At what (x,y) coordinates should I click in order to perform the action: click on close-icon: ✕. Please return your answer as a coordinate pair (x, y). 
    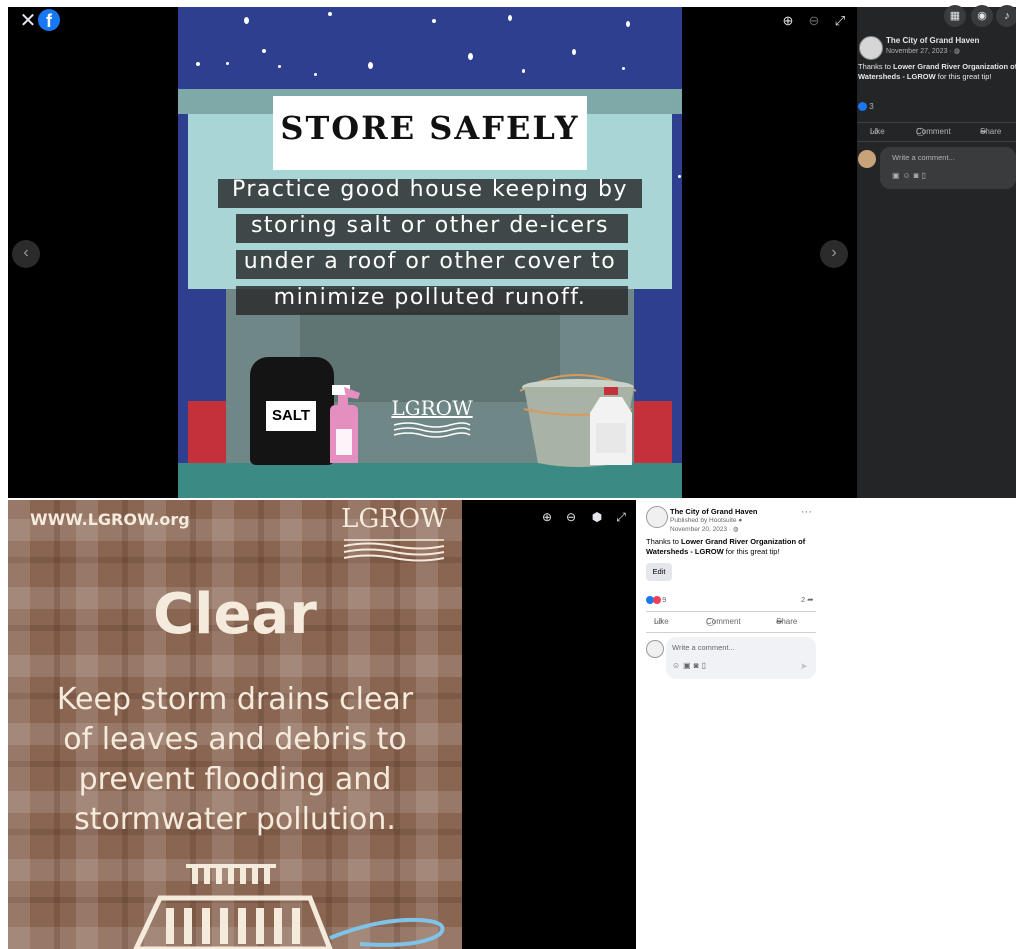
    Looking at the image, I should click on (28, 21).